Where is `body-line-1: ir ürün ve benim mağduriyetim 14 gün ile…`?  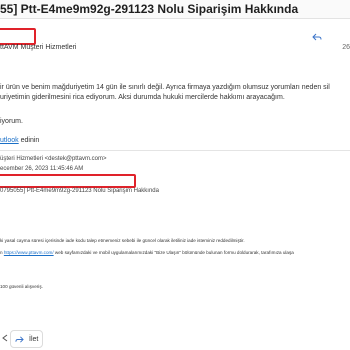 body-line-1: ir ürün ve benim mağduriyetim 14 gün ile… is located at coordinates (165, 87).